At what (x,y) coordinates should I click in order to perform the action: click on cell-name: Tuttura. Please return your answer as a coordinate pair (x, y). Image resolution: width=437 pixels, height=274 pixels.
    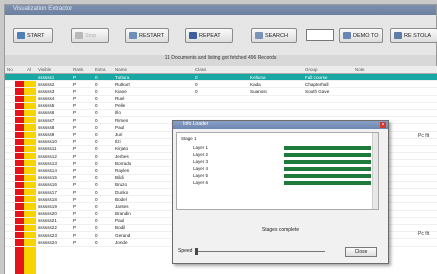
    Looking at the image, I should click on (122, 77).